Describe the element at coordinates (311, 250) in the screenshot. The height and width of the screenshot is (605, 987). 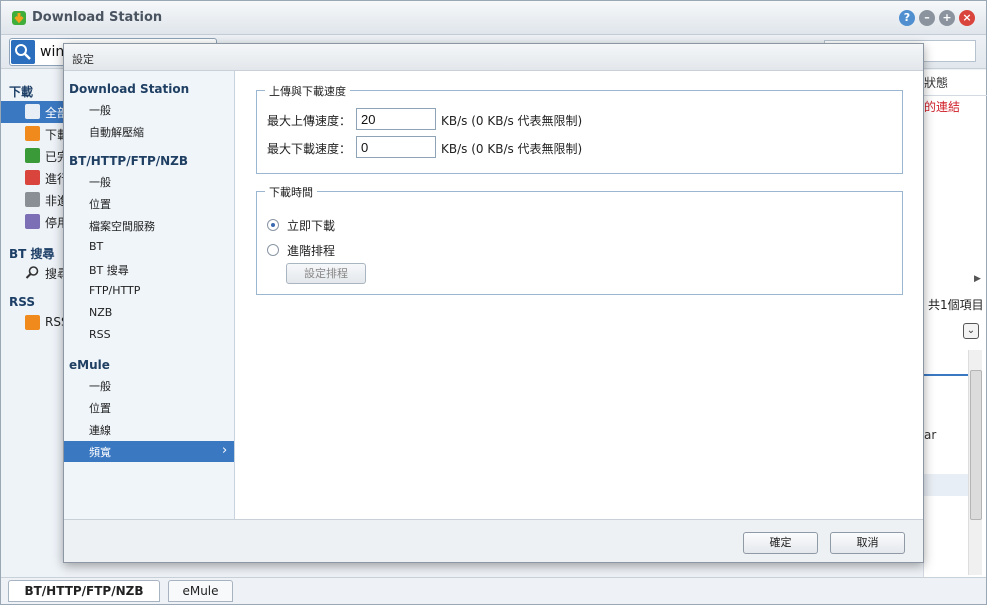
I see `advanced-schedule-label: 進階排程` at that location.